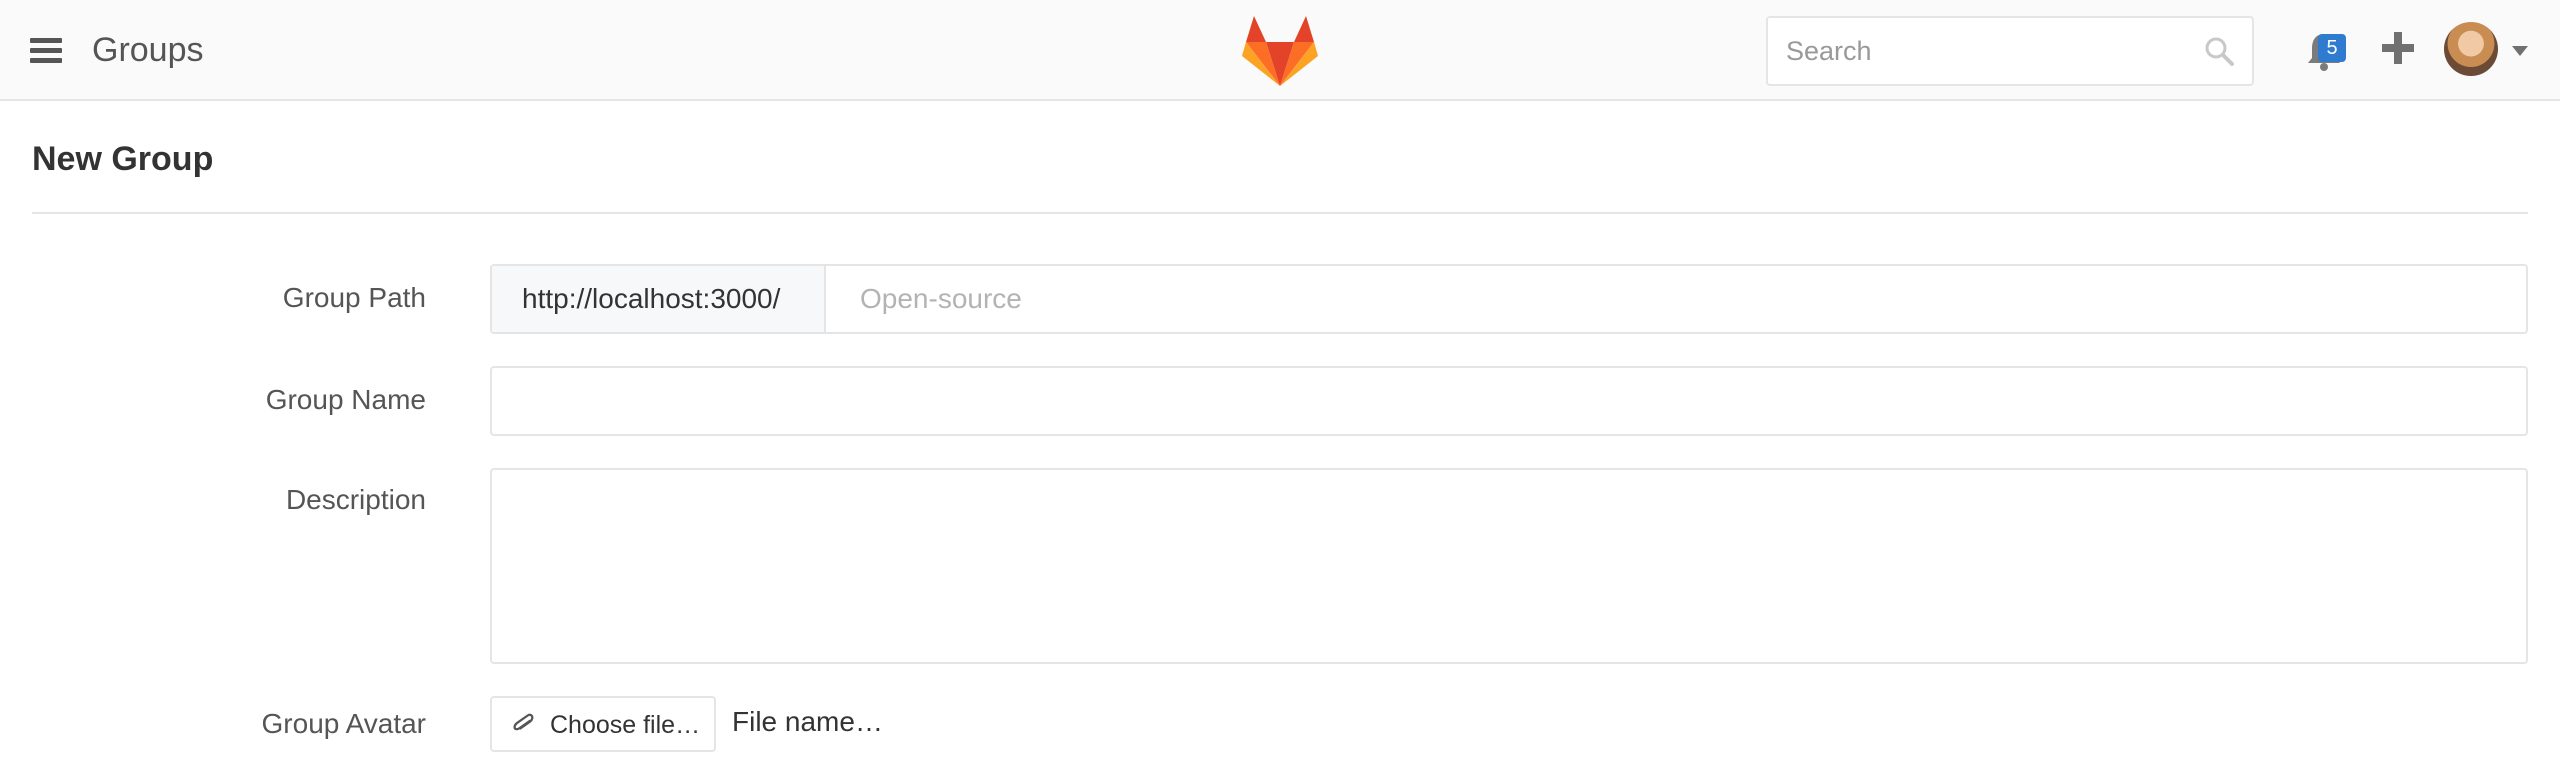  I want to click on gitlab-logo-icon, so click(1280, 51).